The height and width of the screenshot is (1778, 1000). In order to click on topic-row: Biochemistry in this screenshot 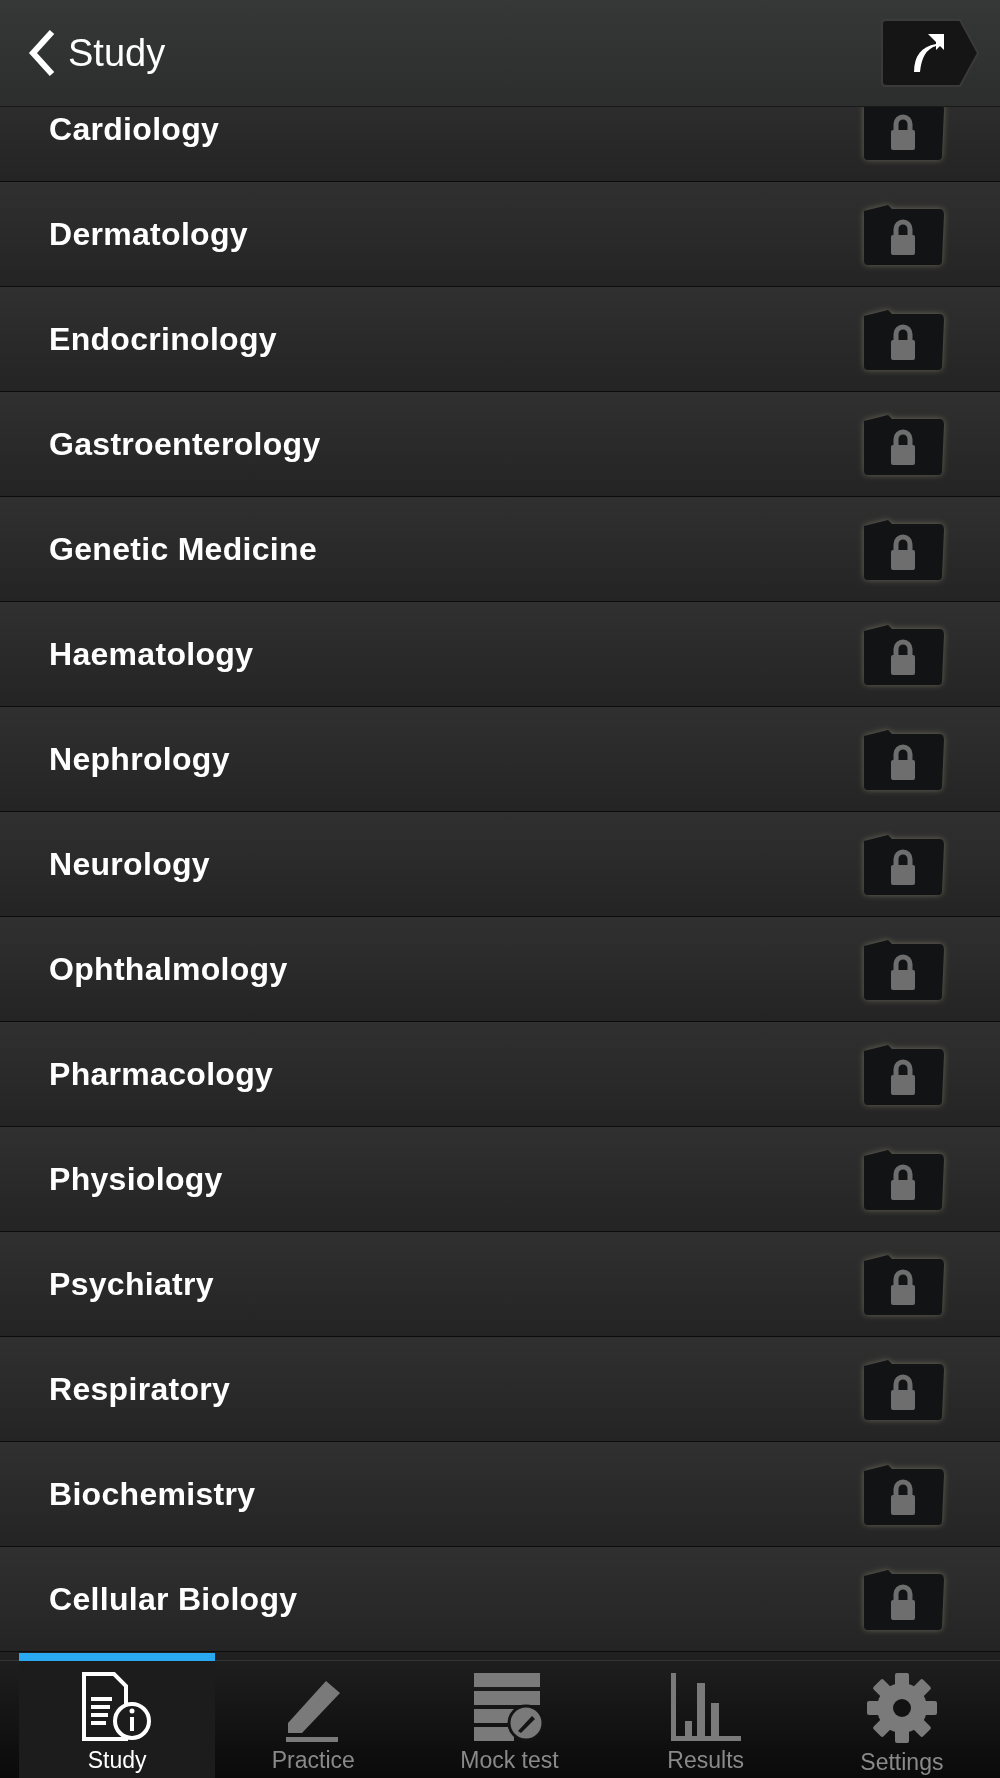, I will do `click(500, 1494)`.